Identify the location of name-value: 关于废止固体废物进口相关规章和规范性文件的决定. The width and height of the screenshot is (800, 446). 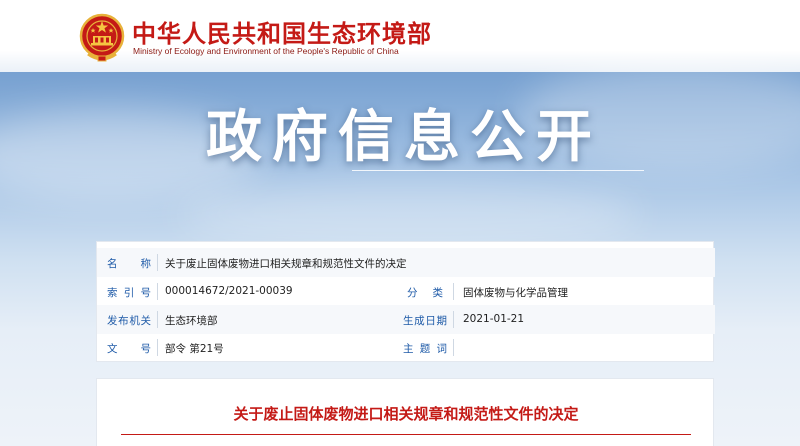
(286, 264).